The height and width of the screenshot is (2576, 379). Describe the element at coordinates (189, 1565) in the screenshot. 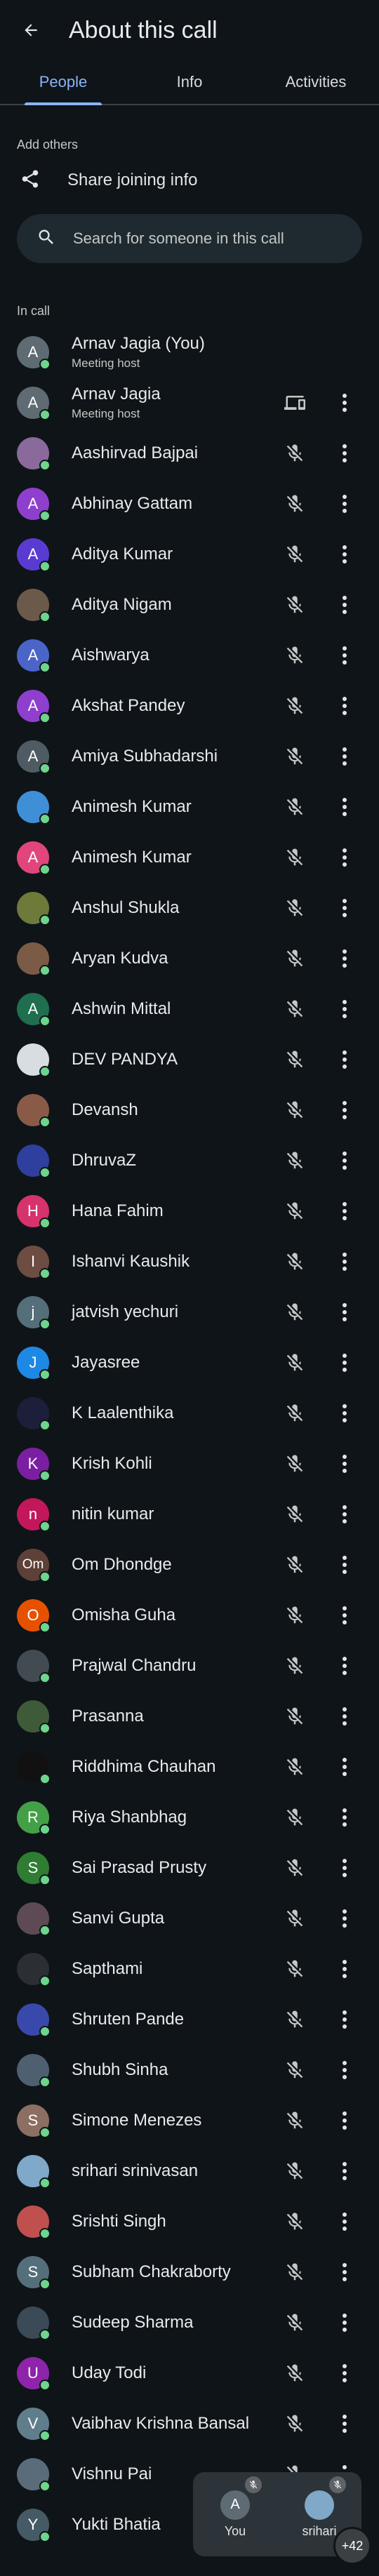

I see `participant-row: Om Om Dhondge` at that location.